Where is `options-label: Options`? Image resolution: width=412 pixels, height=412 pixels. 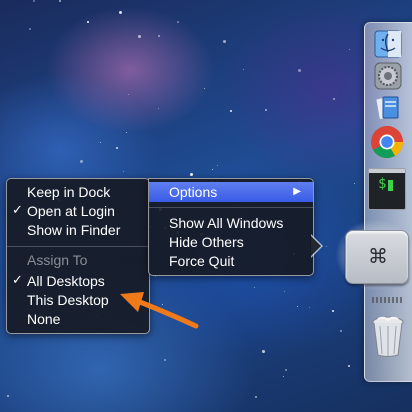 options-label: Options is located at coordinates (193, 192).